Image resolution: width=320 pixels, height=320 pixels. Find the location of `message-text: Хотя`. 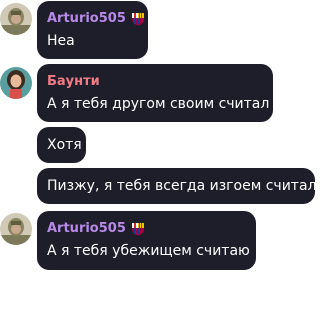

message-text: Хотя is located at coordinates (64, 145).